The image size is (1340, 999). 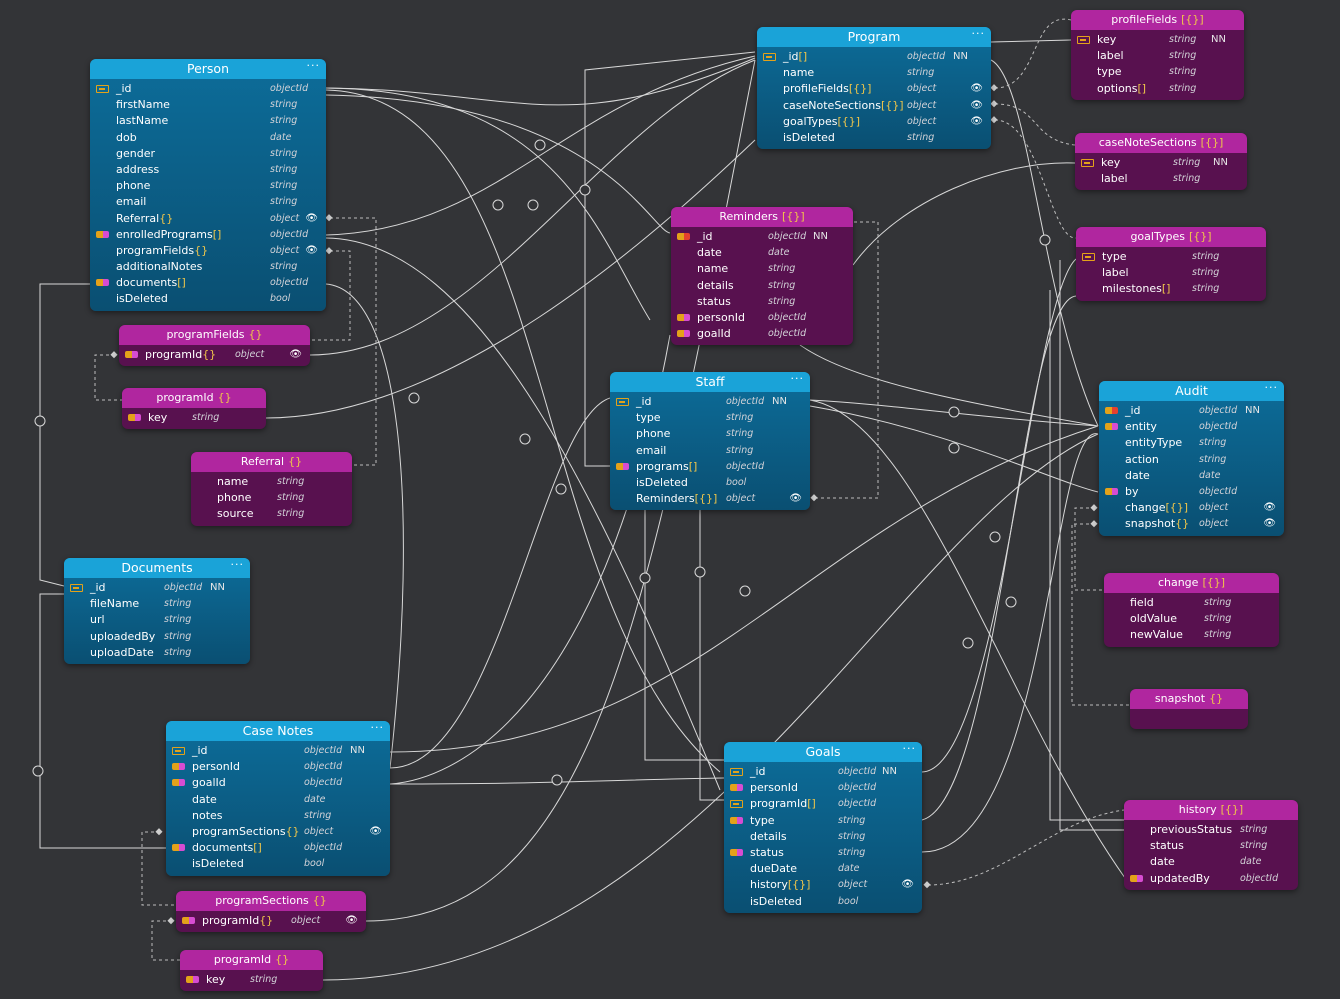 I want to click on field-row: updatedBy objectId, so click(x=1211, y=879).